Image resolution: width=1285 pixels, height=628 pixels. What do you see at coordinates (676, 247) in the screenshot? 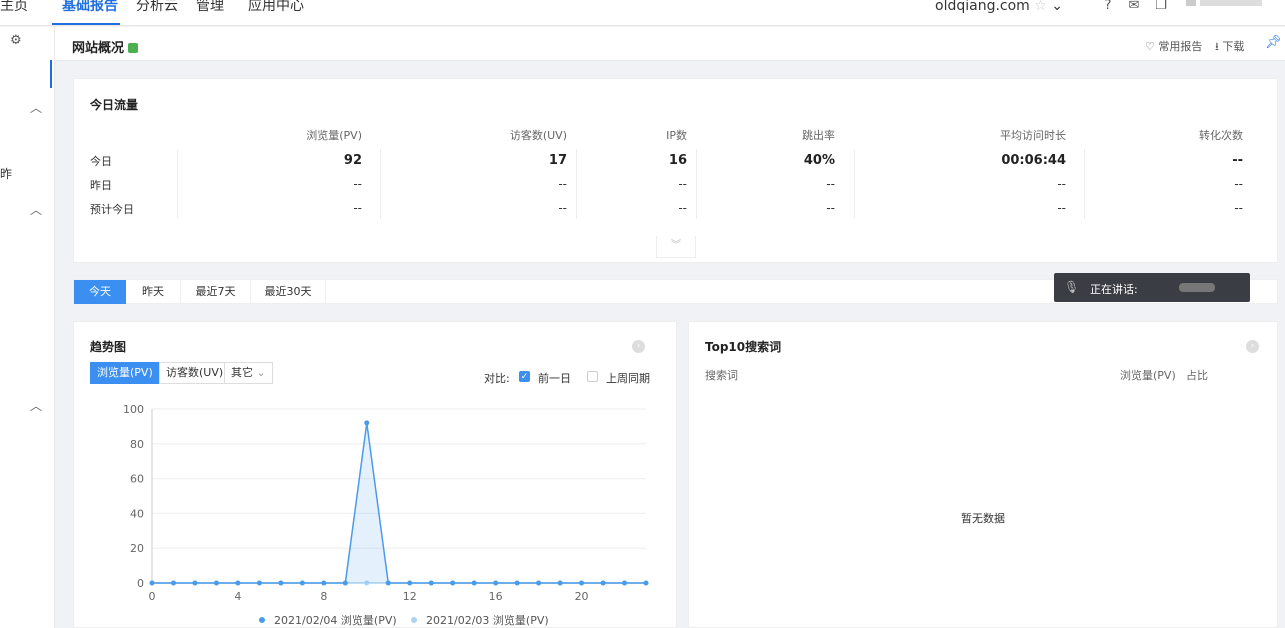
I see `expand-button: ︾` at bounding box center [676, 247].